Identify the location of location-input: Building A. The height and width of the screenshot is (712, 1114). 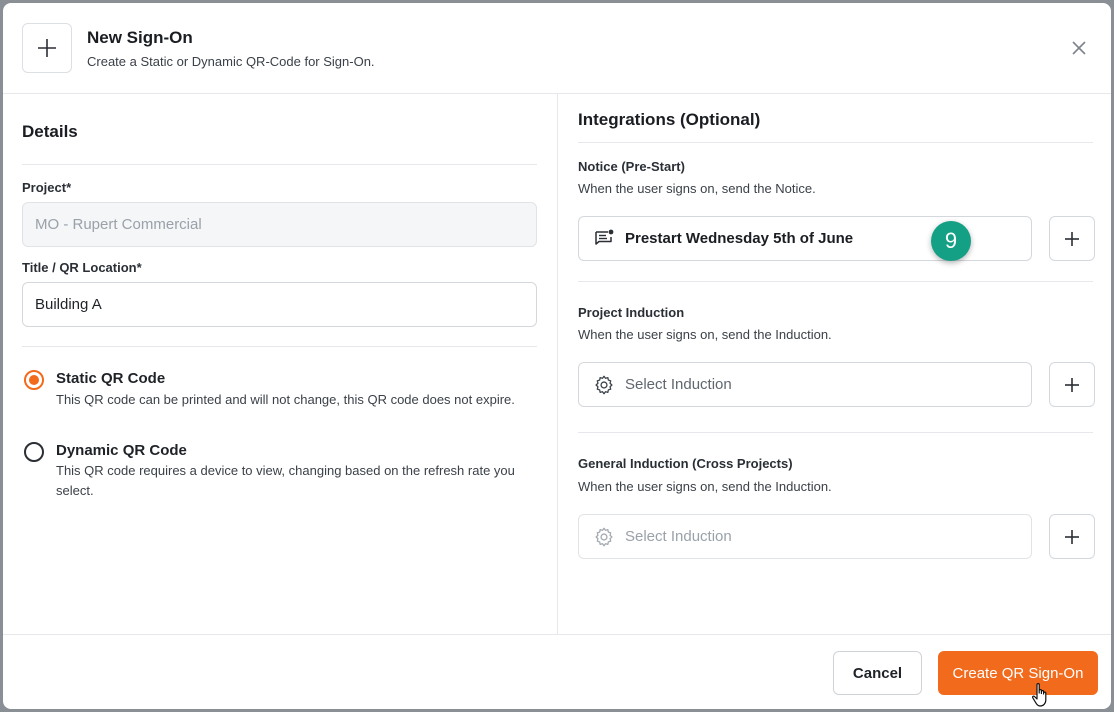
(279, 304).